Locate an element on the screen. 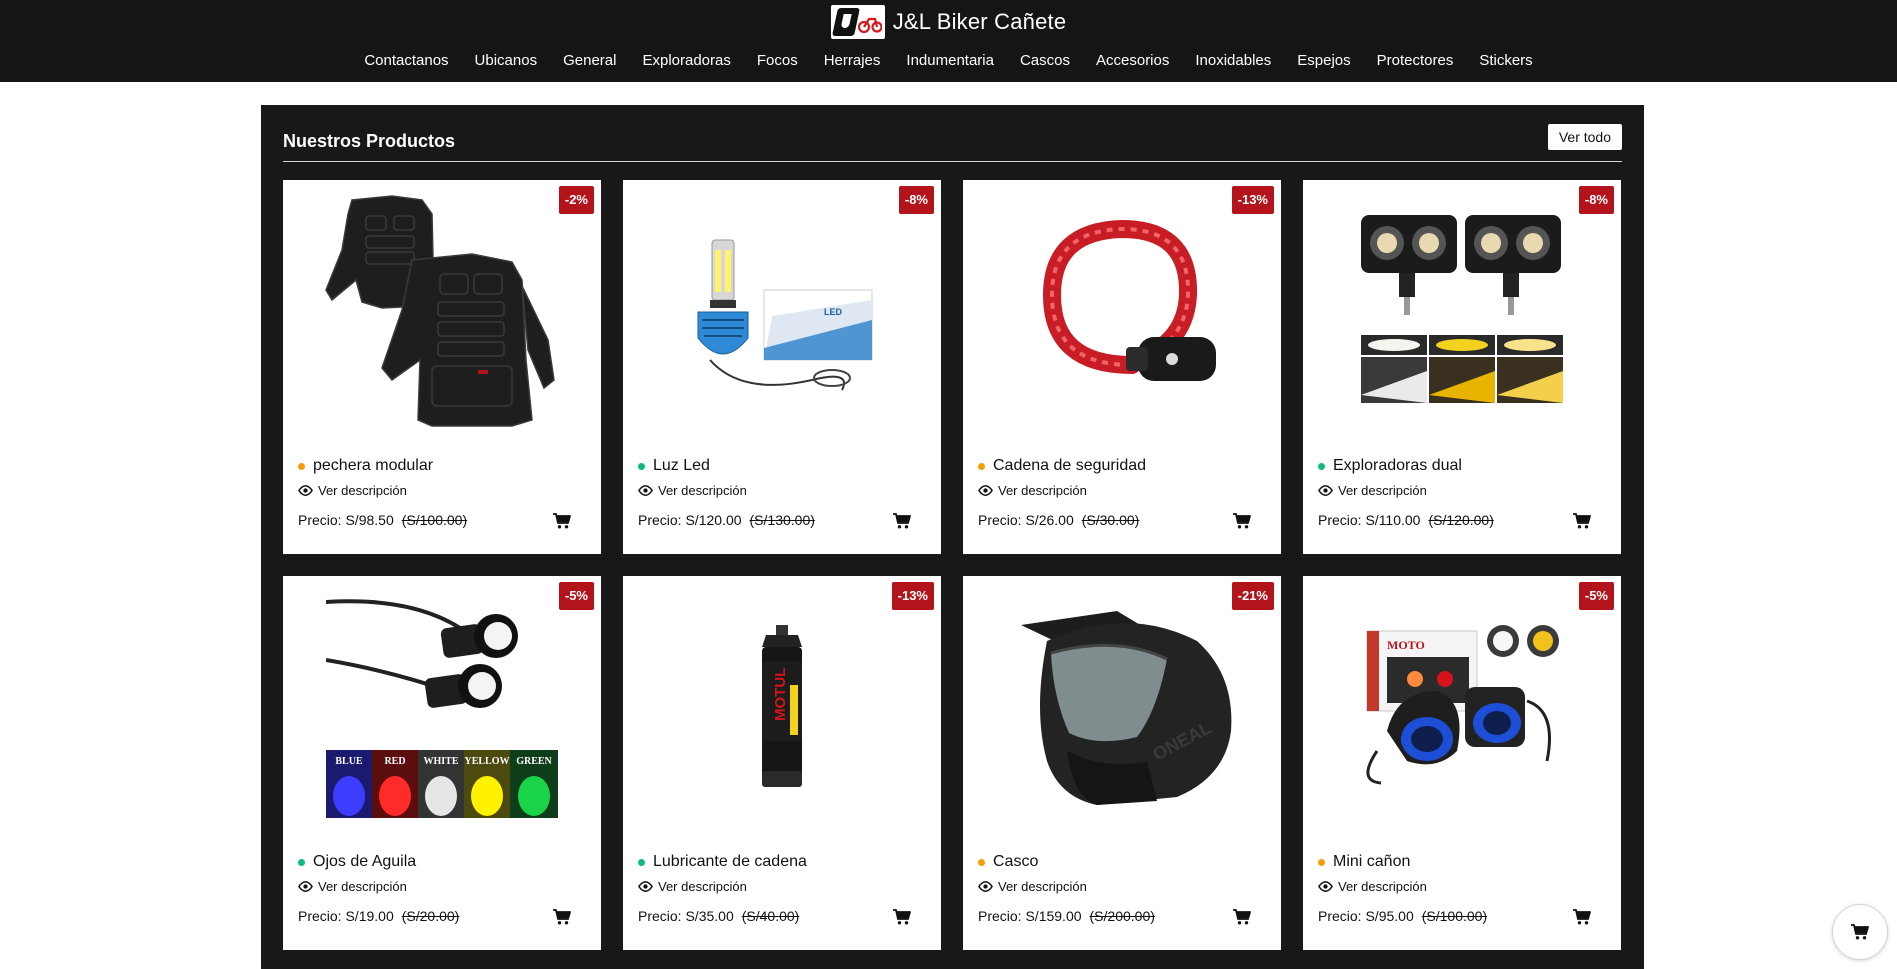 The height and width of the screenshot is (969, 1897). panel-header: Nuestros Productos Ver todo is located at coordinates (952, 143).